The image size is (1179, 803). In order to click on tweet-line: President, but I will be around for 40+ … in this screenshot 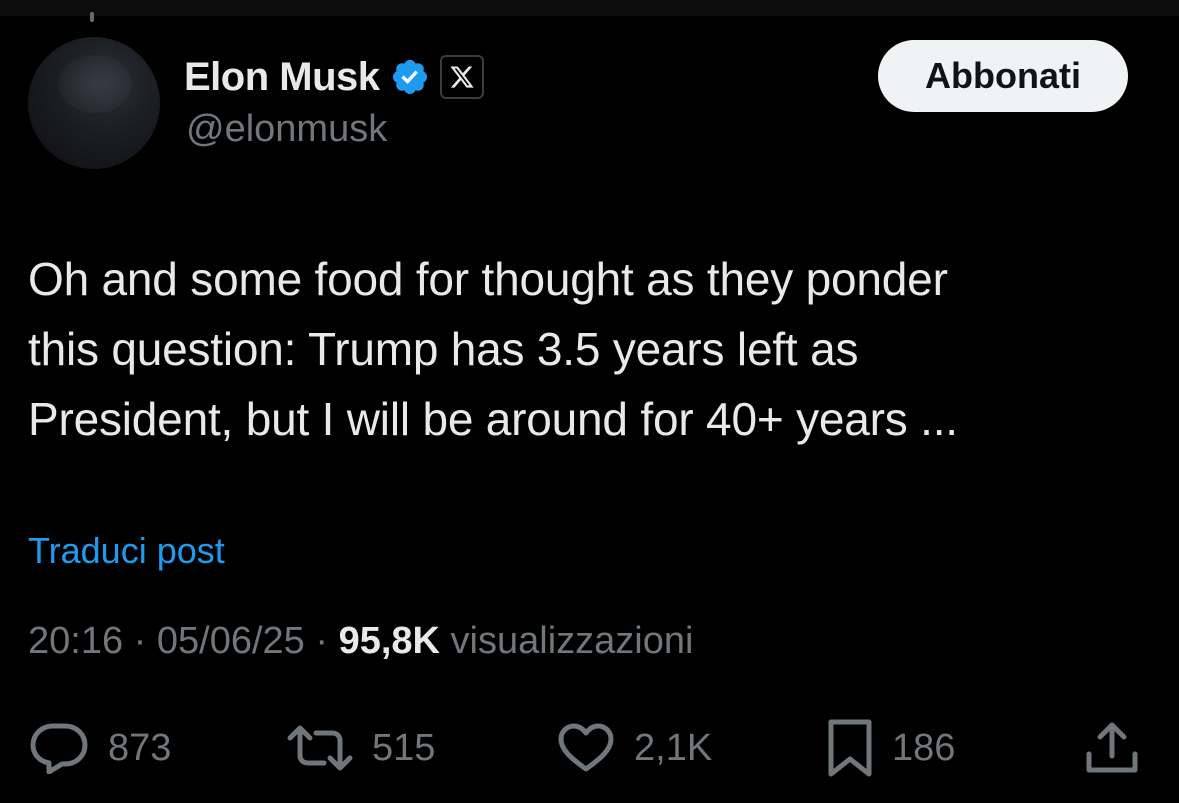, I will do `click(493, 419)`.